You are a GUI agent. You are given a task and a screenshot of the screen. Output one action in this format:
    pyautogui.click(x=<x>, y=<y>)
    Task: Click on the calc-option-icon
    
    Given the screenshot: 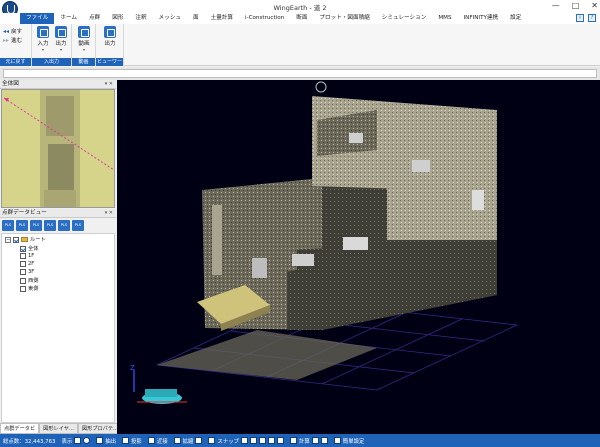 What is the action you would take?
    pyautogui.click(x=315, y=440)
    